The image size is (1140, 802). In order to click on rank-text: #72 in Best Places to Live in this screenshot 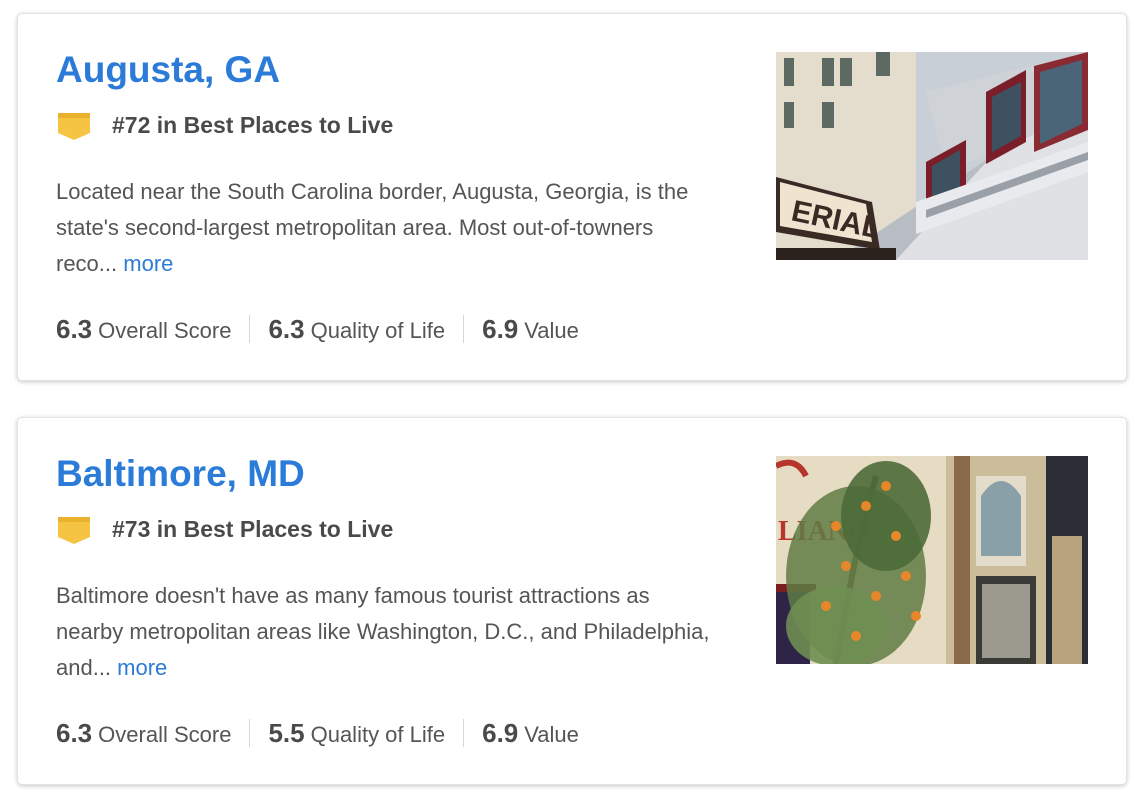, I will do `click(252, 125)`.